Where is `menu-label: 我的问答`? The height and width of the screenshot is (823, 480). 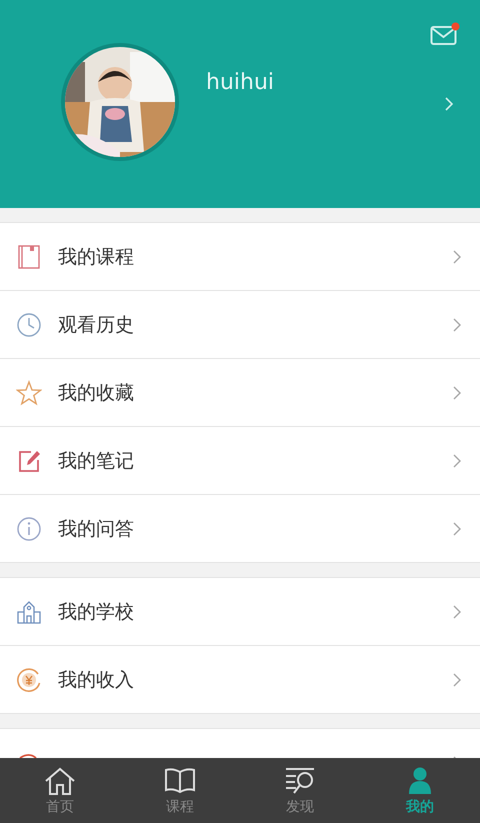 menu-label: 我的问答 is located at coordinates (96, 529).